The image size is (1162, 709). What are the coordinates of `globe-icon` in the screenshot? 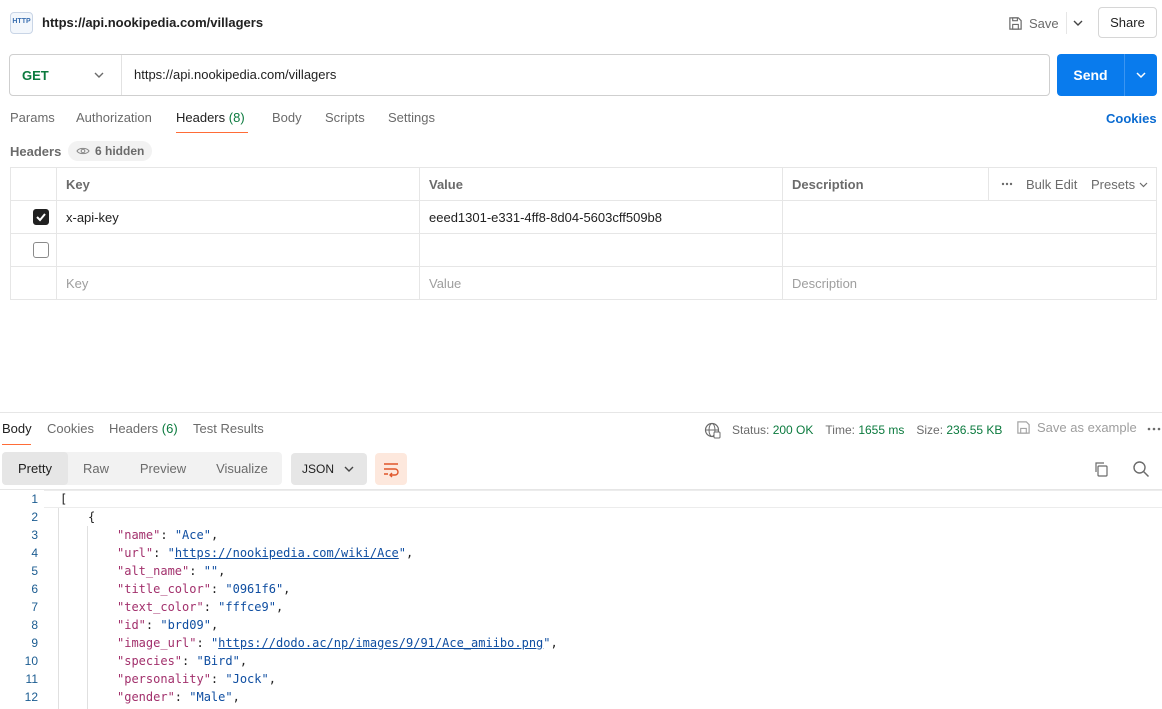 It's located at (712, 430).